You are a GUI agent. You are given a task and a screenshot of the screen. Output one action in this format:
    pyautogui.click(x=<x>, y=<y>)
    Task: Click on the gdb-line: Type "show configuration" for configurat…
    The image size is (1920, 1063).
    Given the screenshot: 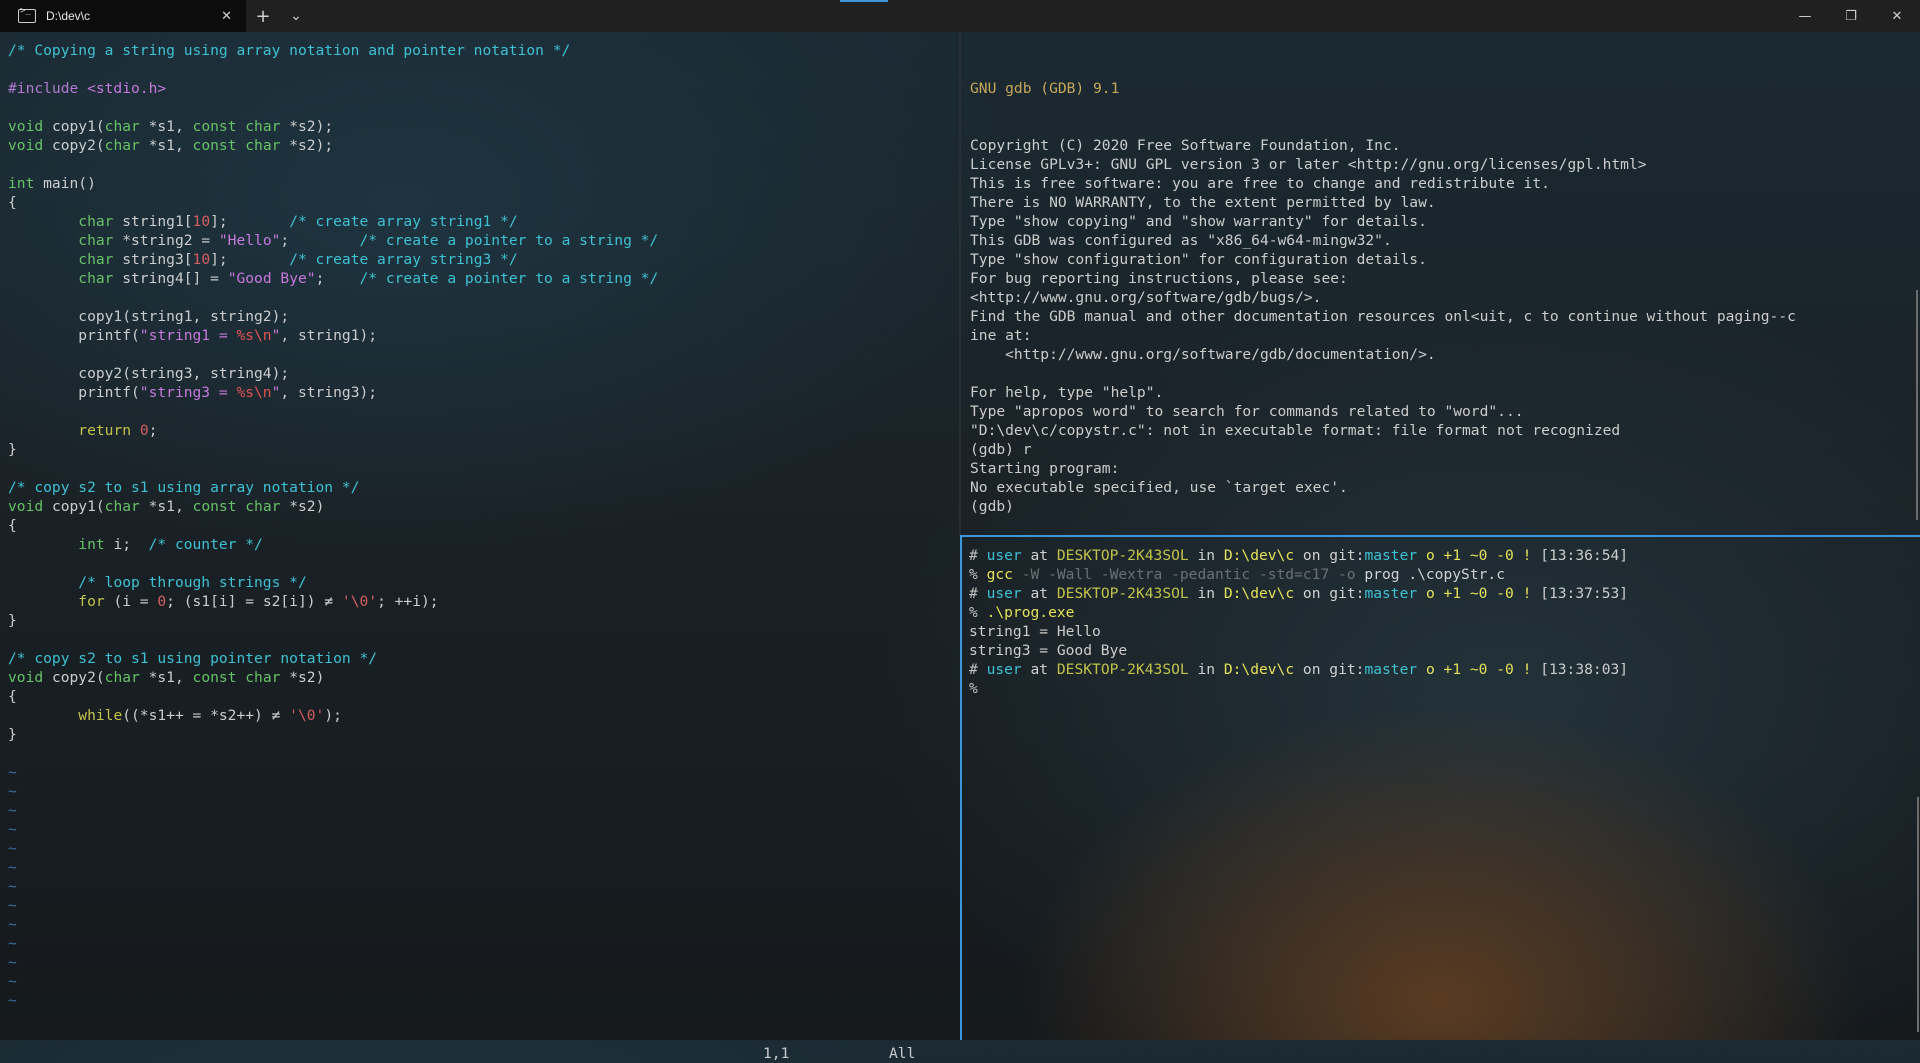 What is the action you would take?
    pyautogui.click(x=1198, y=259)
    